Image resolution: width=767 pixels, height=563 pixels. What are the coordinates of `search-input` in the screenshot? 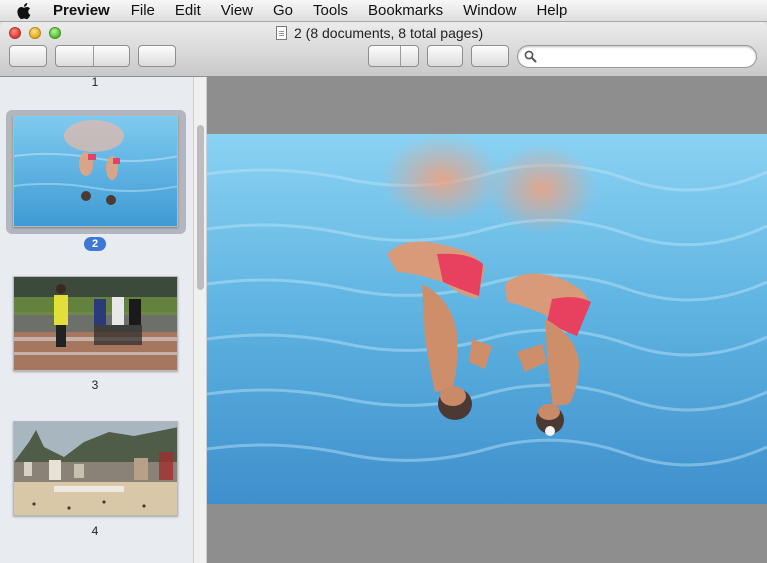 It's located at (645, 56).